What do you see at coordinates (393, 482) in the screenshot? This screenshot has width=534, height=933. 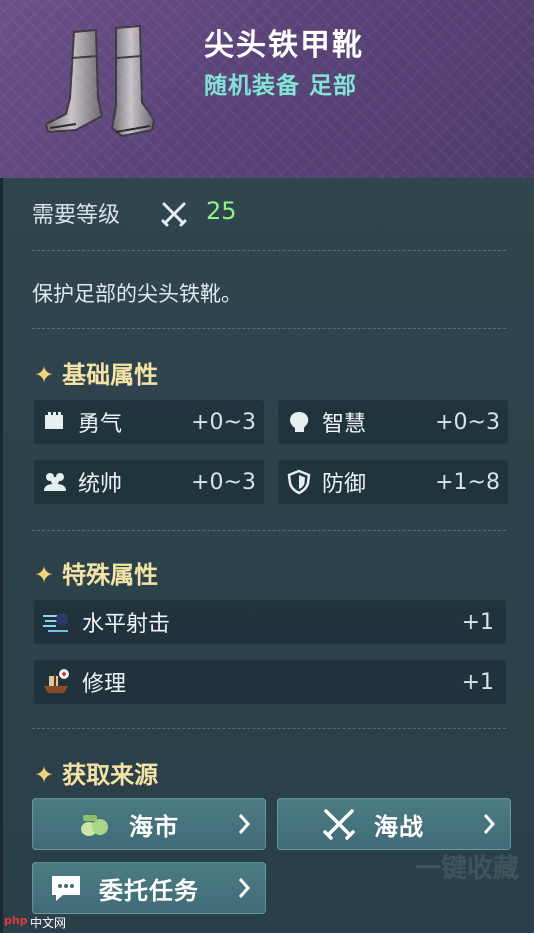 I see `stat-defense: 防御 +1~8` at bounding box center [393, 482].